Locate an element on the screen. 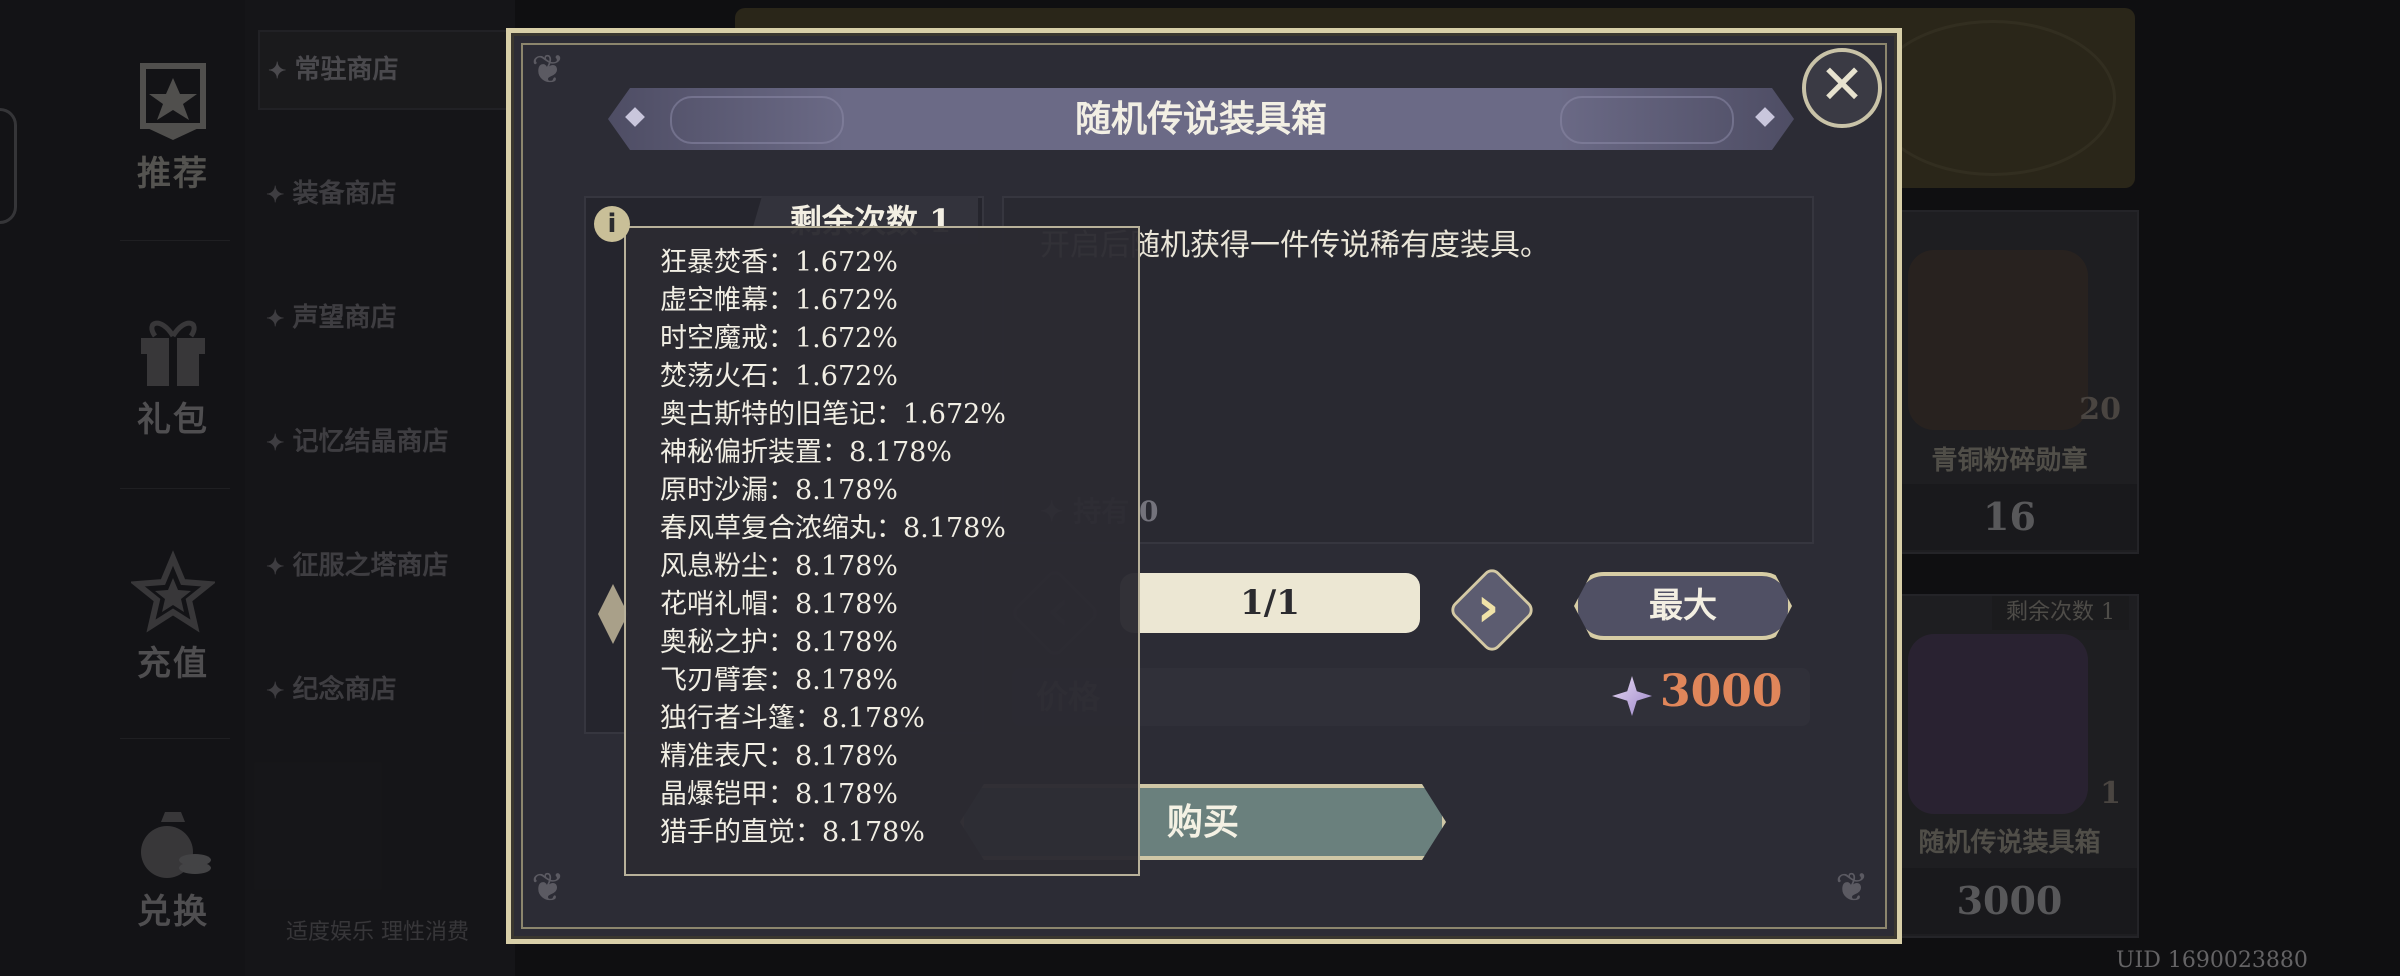 The height and width of the screenshot is (976, 2400). chevron-right-icon: › is located at coordinates (1488, 607).